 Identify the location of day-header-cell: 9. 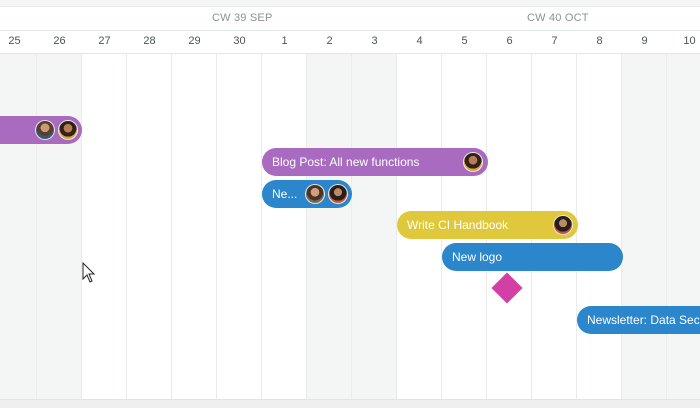
(644, 41).